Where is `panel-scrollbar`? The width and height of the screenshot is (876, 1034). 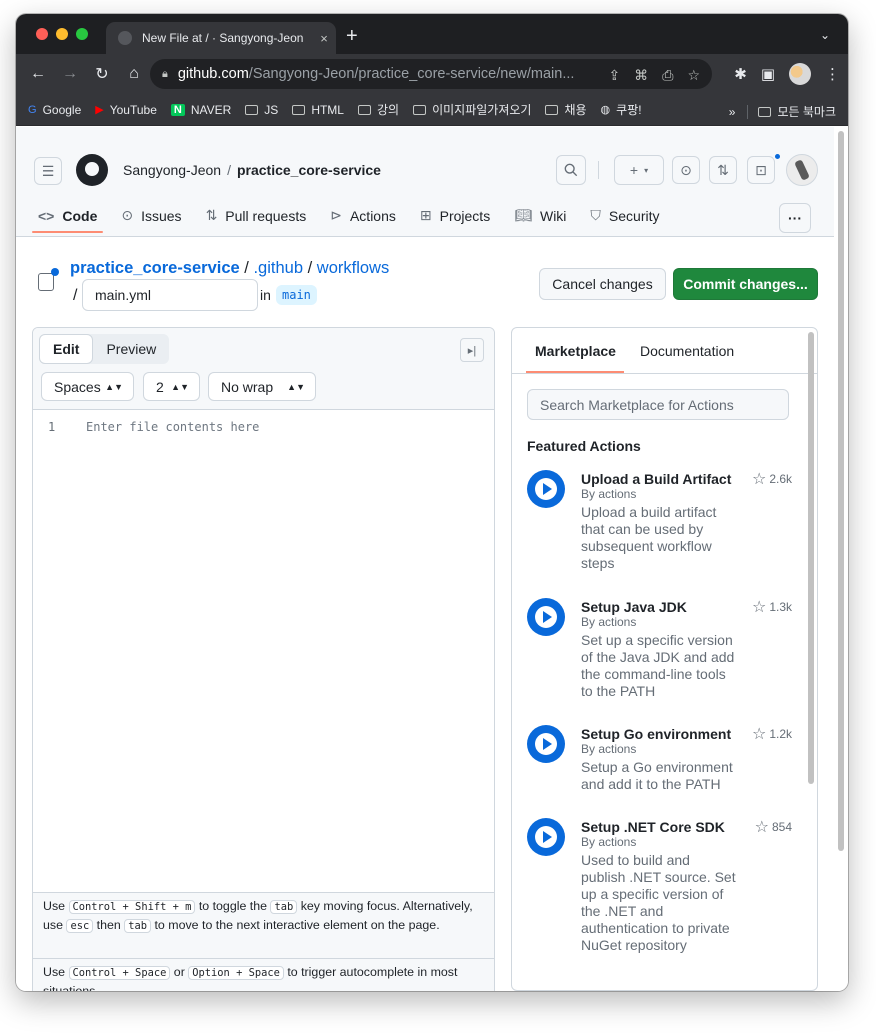
panel-scrollbar is located at coordinates (811, 558).